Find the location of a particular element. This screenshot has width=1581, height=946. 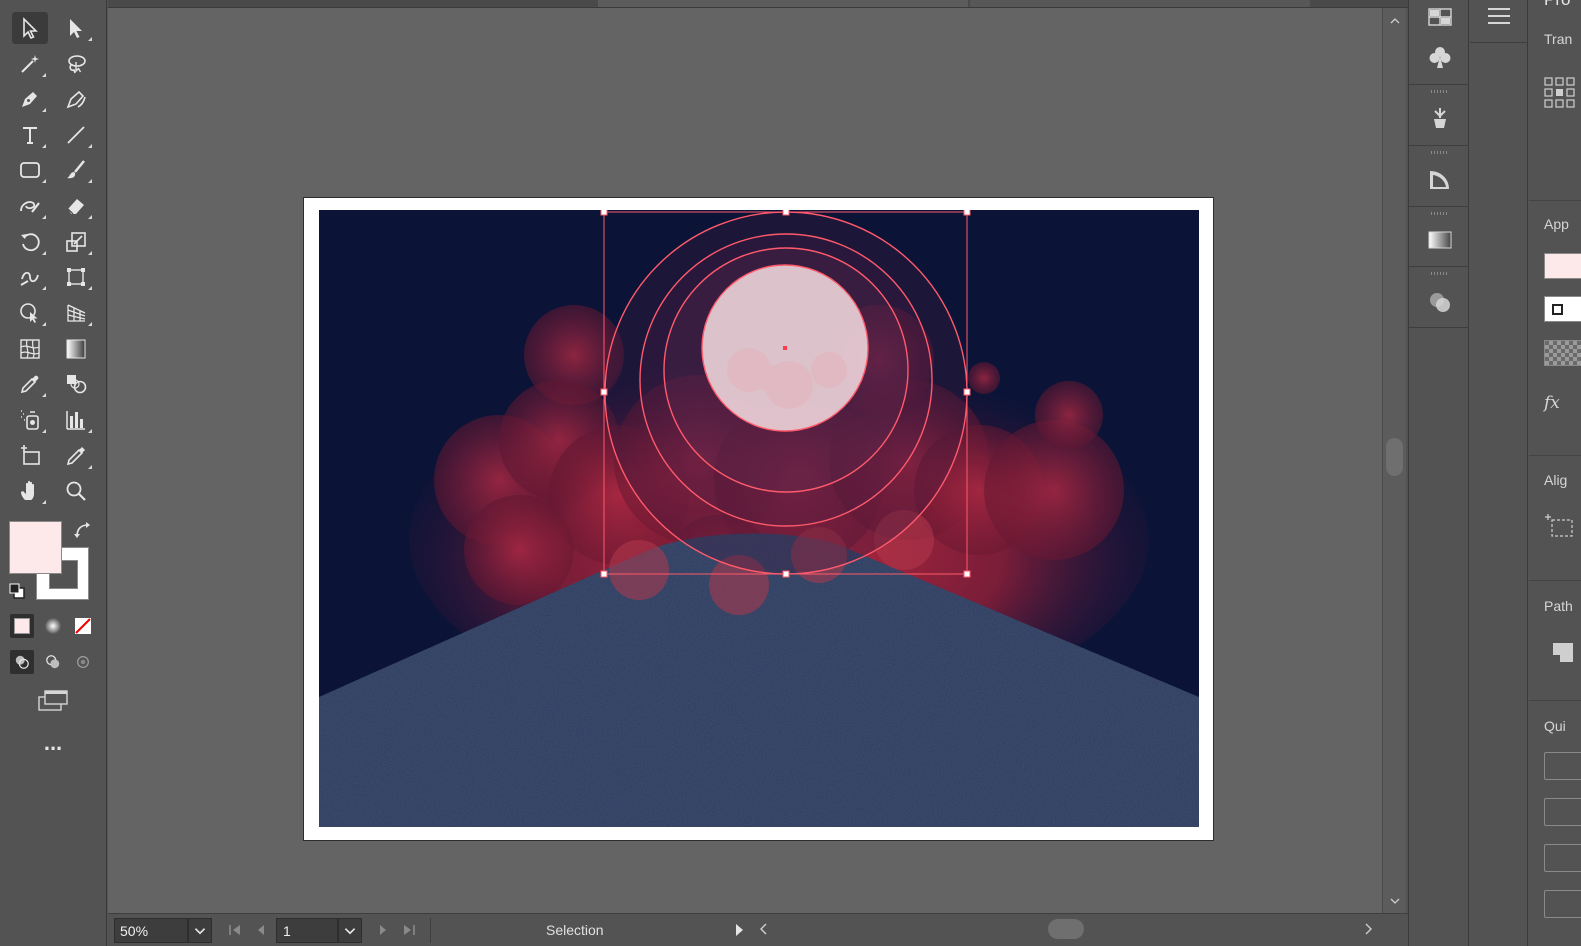

draw-inside-button is located at coordinates (83, 662).